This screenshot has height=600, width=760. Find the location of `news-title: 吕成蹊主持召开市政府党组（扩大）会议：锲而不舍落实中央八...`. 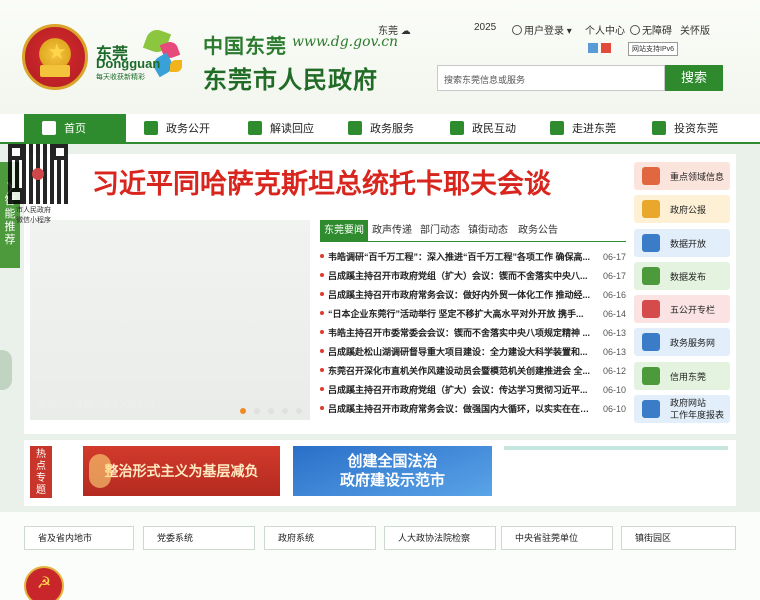

news-title: 吕成蹊主持召开市政府党组（扩大）会议：锲而不舍落实中央八... is located at coordinates (460, 276).